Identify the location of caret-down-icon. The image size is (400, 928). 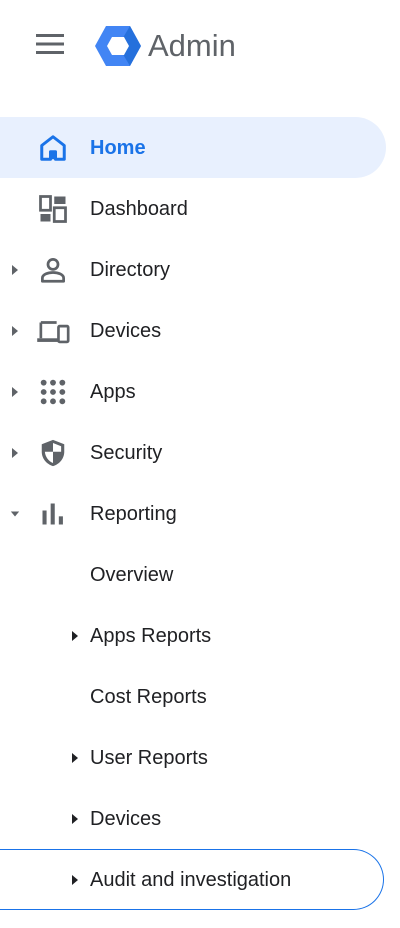
(15, 514).